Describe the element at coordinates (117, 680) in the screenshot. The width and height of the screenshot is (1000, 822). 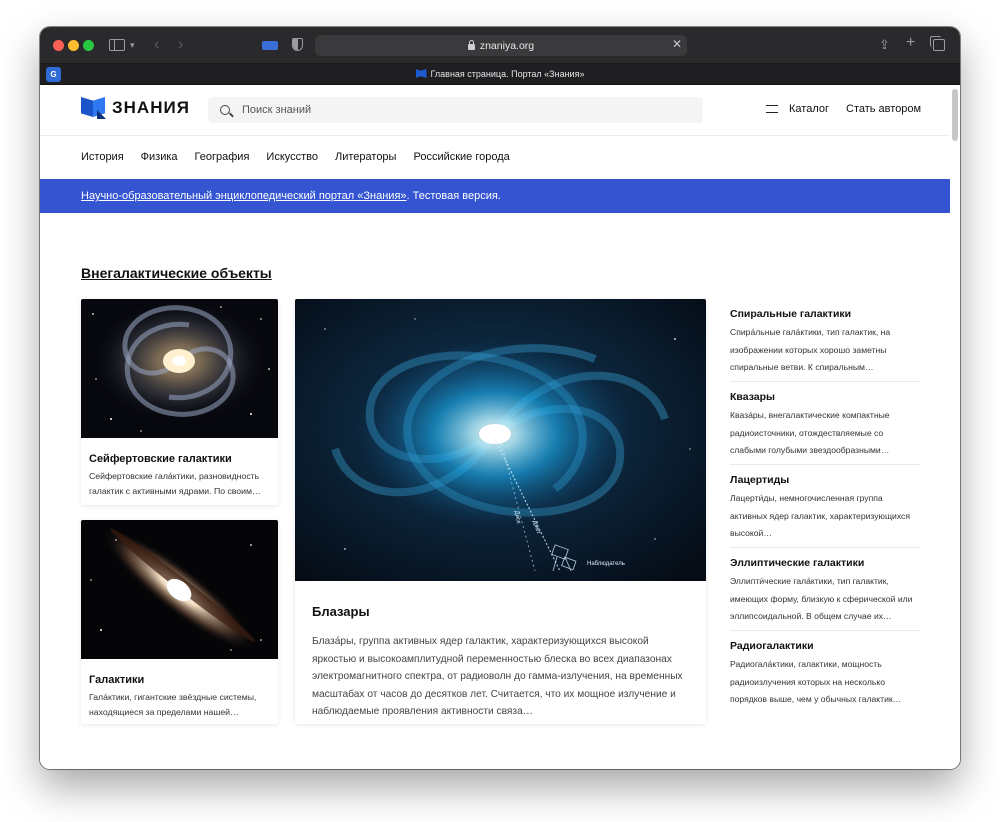
I see `card-title: Галактики` at that location.